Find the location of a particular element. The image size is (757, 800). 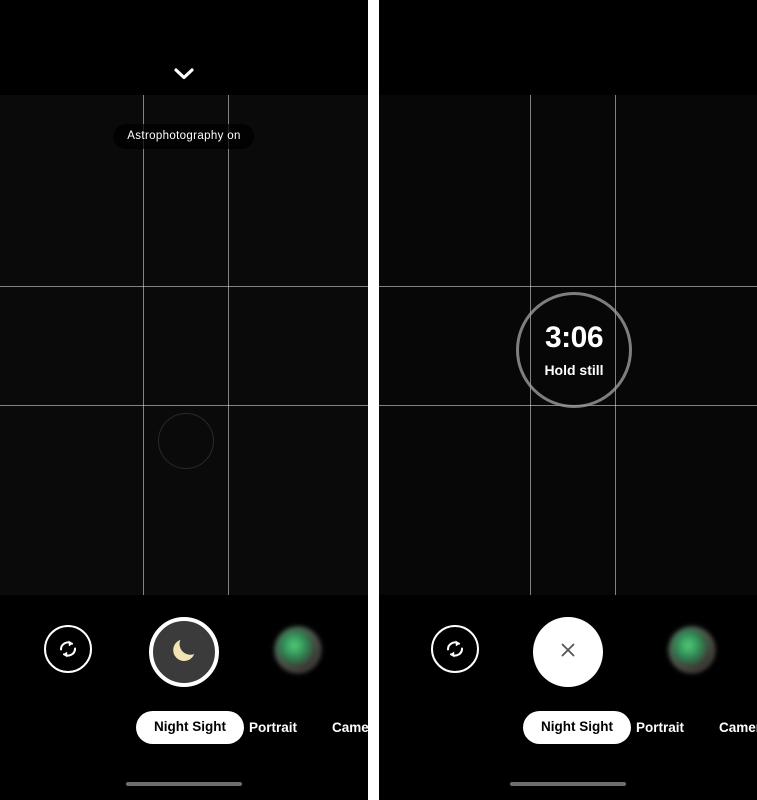

top-status-bar-left is located at coordinates (184, 47).